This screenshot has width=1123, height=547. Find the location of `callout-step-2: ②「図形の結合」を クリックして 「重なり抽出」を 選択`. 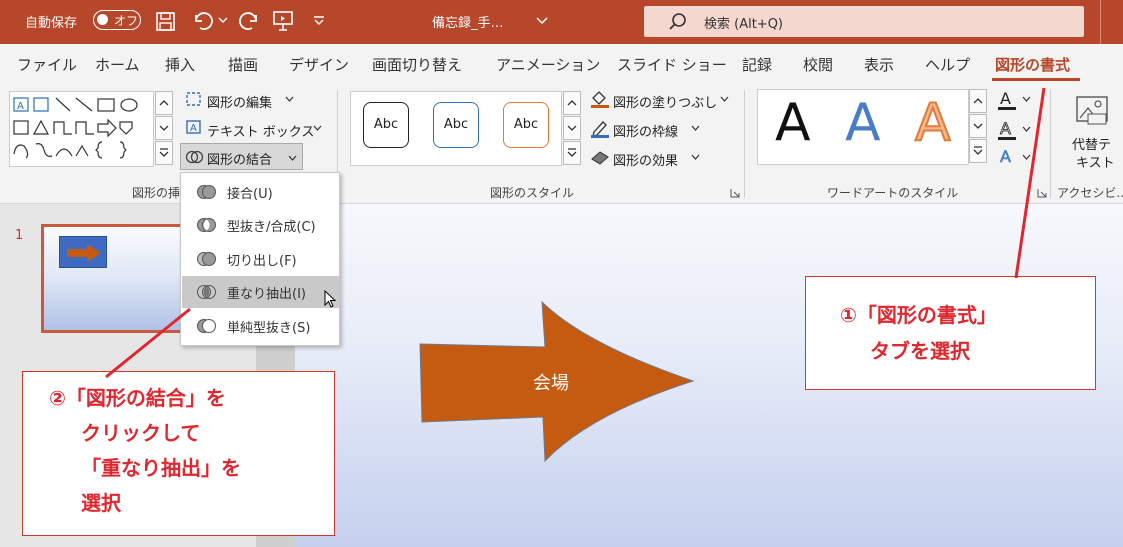

callout-step-2: ②「図形の結合」を クリックして 「重なり抽出」を 選択 is located at coordinates (178, 453).